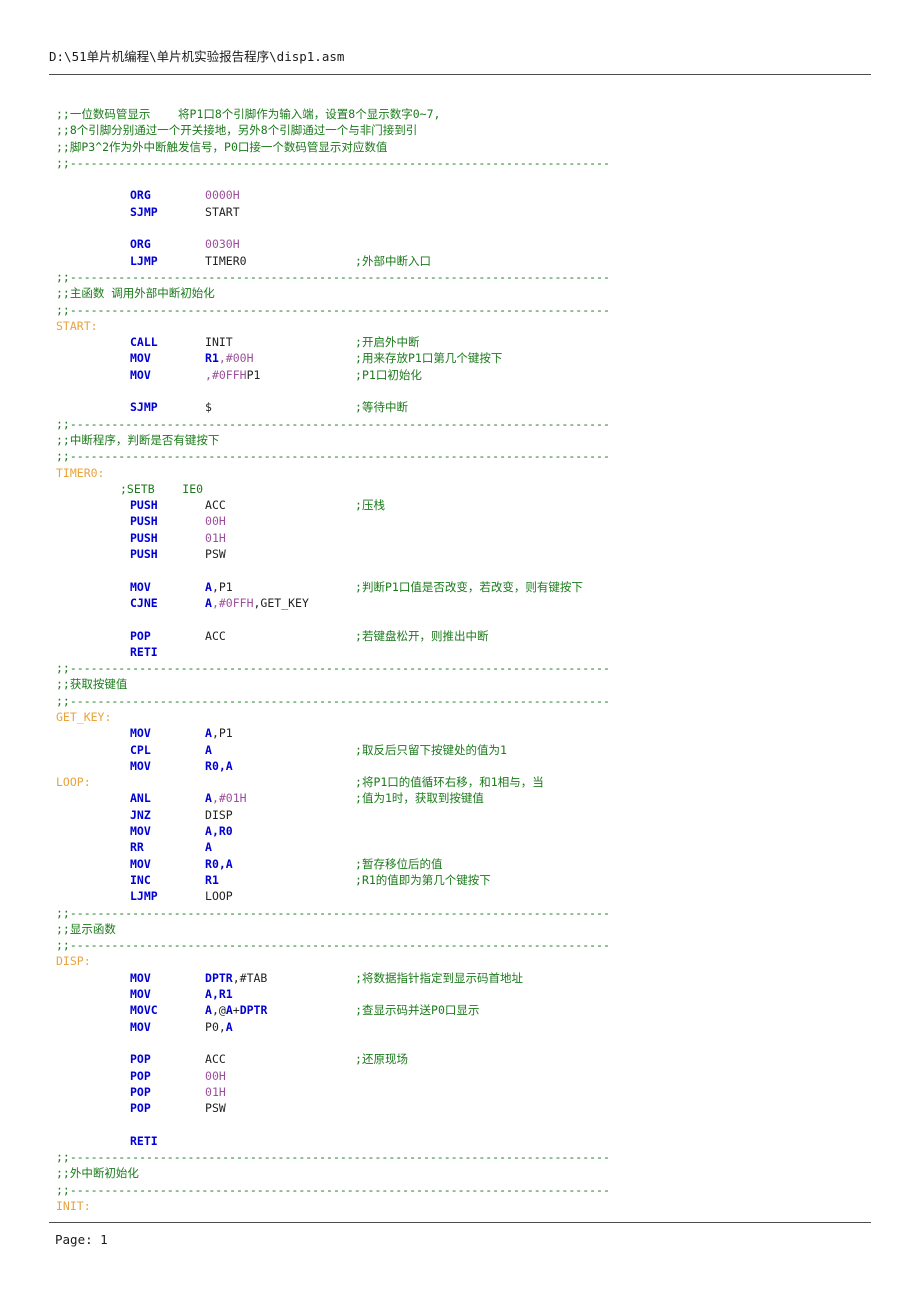 This screenshot has width=920, height=1302. Describe the element at coordinates (471, 831) in the screenshot. I see `code-line: MOV A,R0` at that location.